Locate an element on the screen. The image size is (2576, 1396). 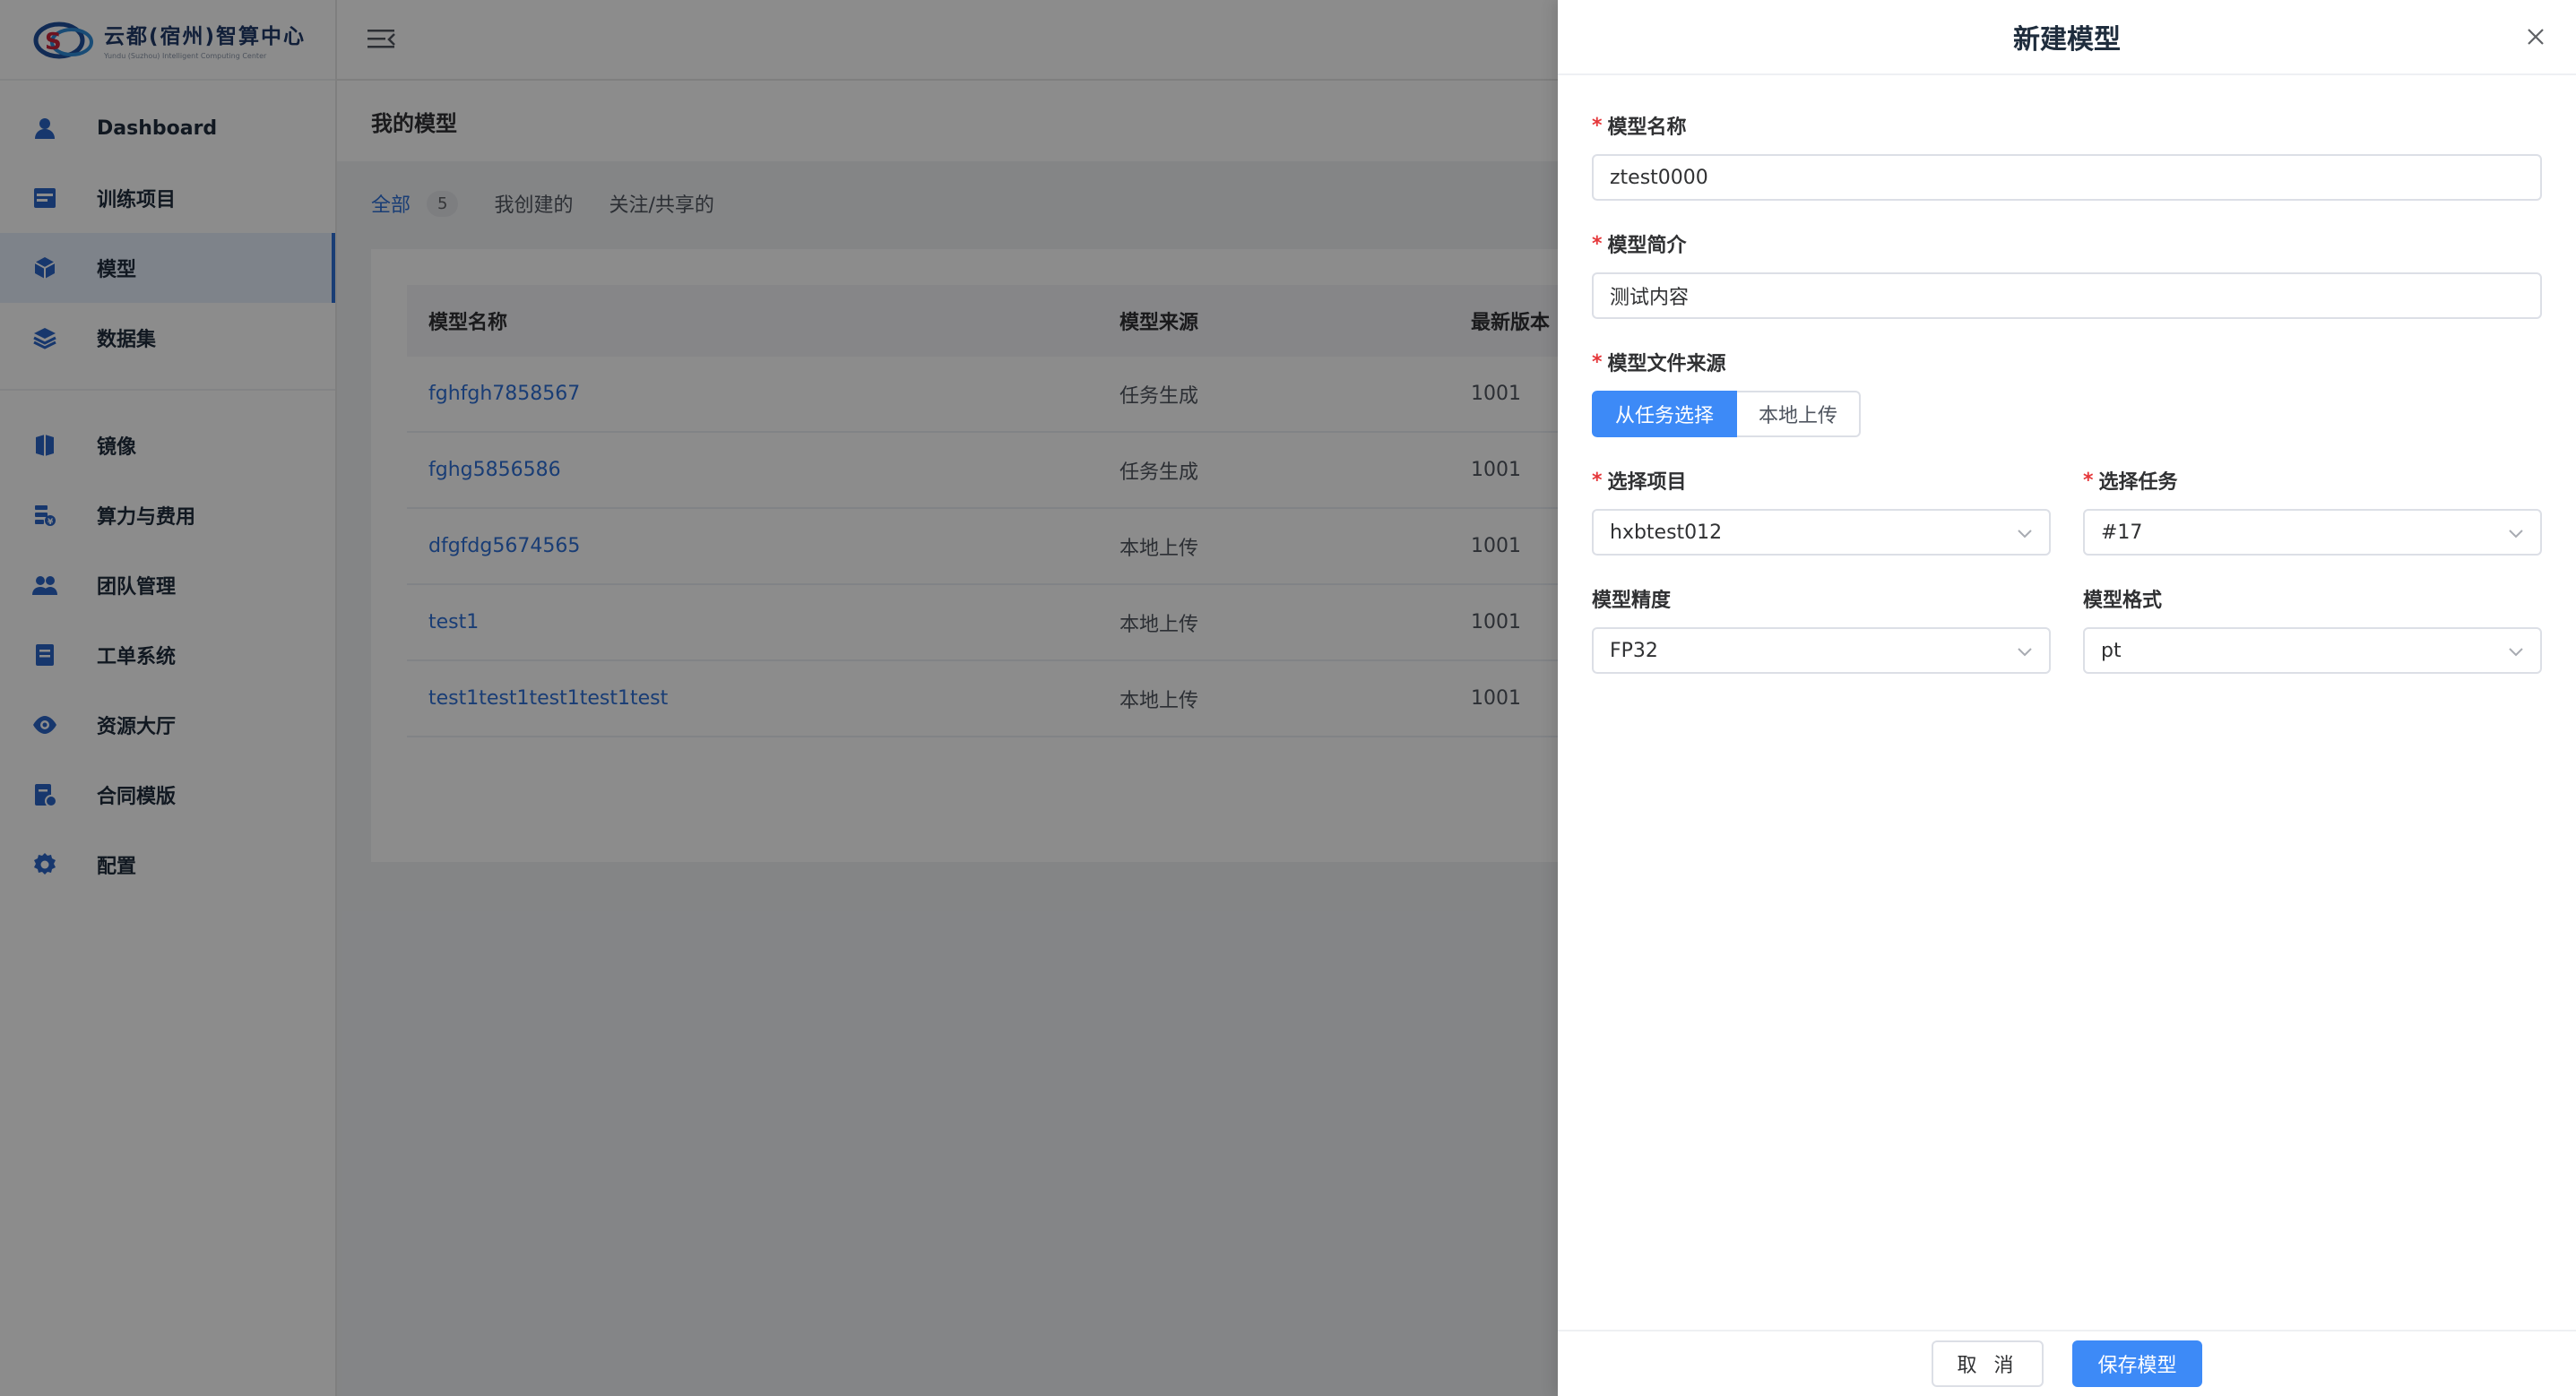
close-icon is located at coordinates (2536, 37).